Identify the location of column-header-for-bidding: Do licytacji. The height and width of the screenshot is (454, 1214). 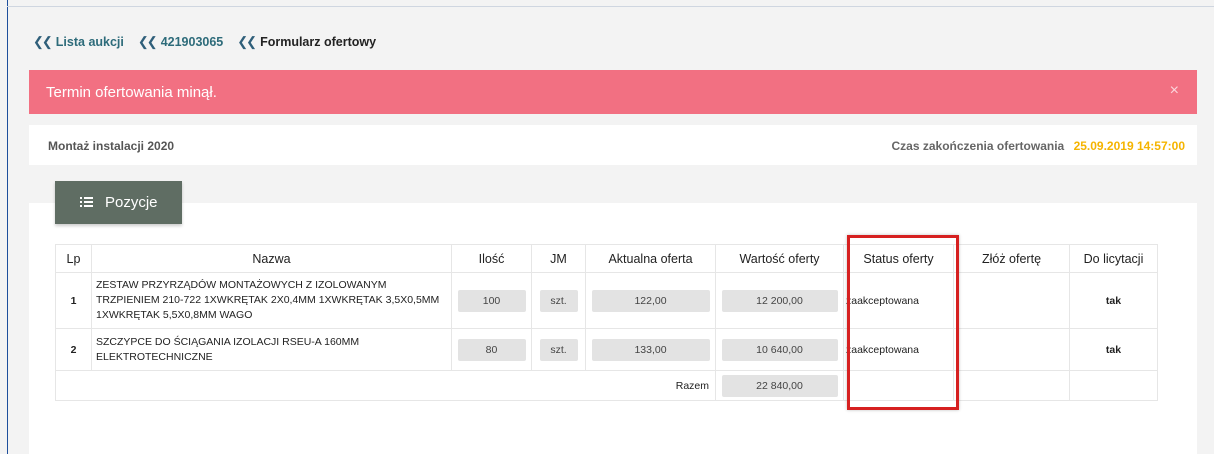
(1113, 258).